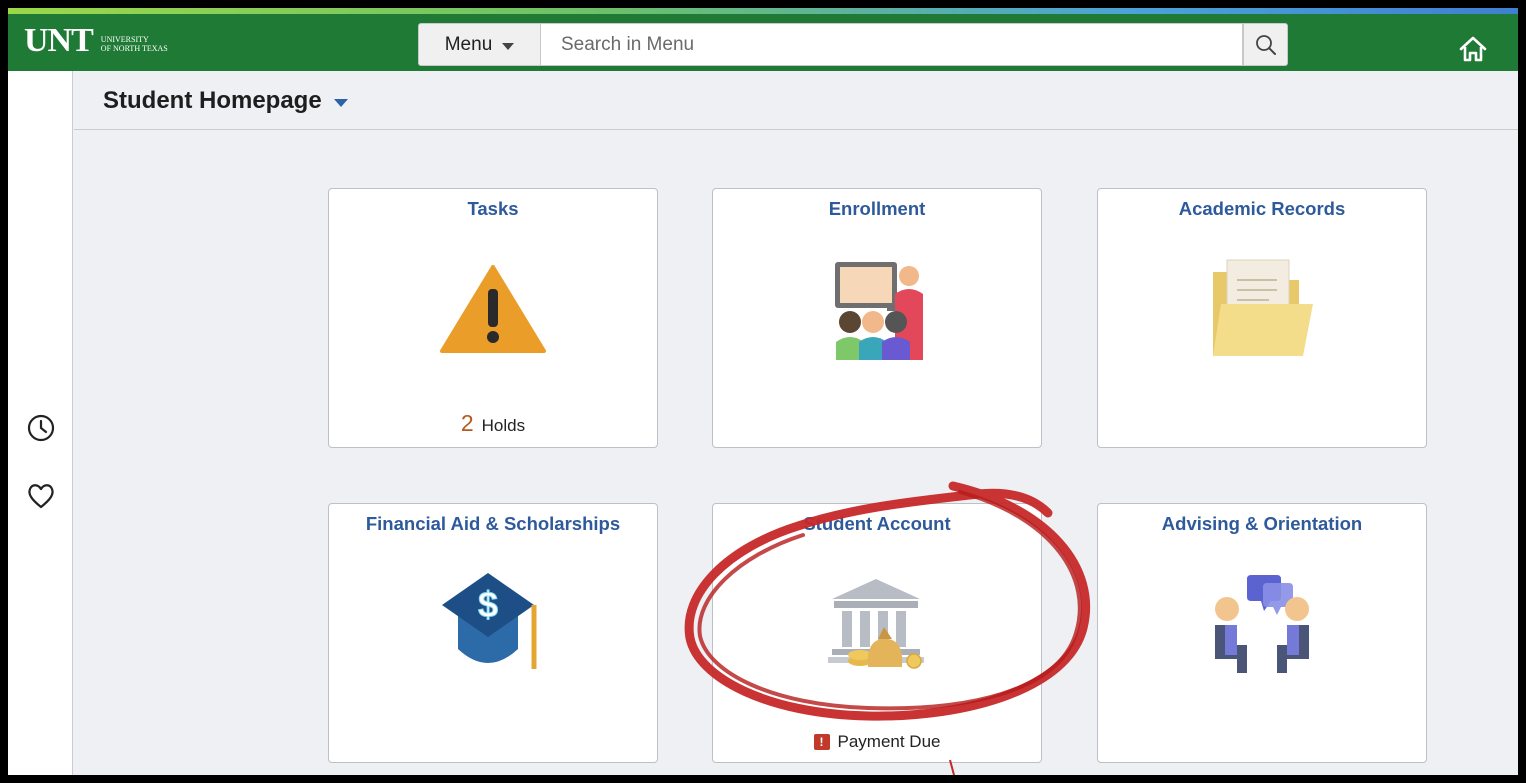 The height and width of the screenshot is (783, 1526). I want to click on tile-advising-orientation: Advising & Orientation, so click(1262, 633).